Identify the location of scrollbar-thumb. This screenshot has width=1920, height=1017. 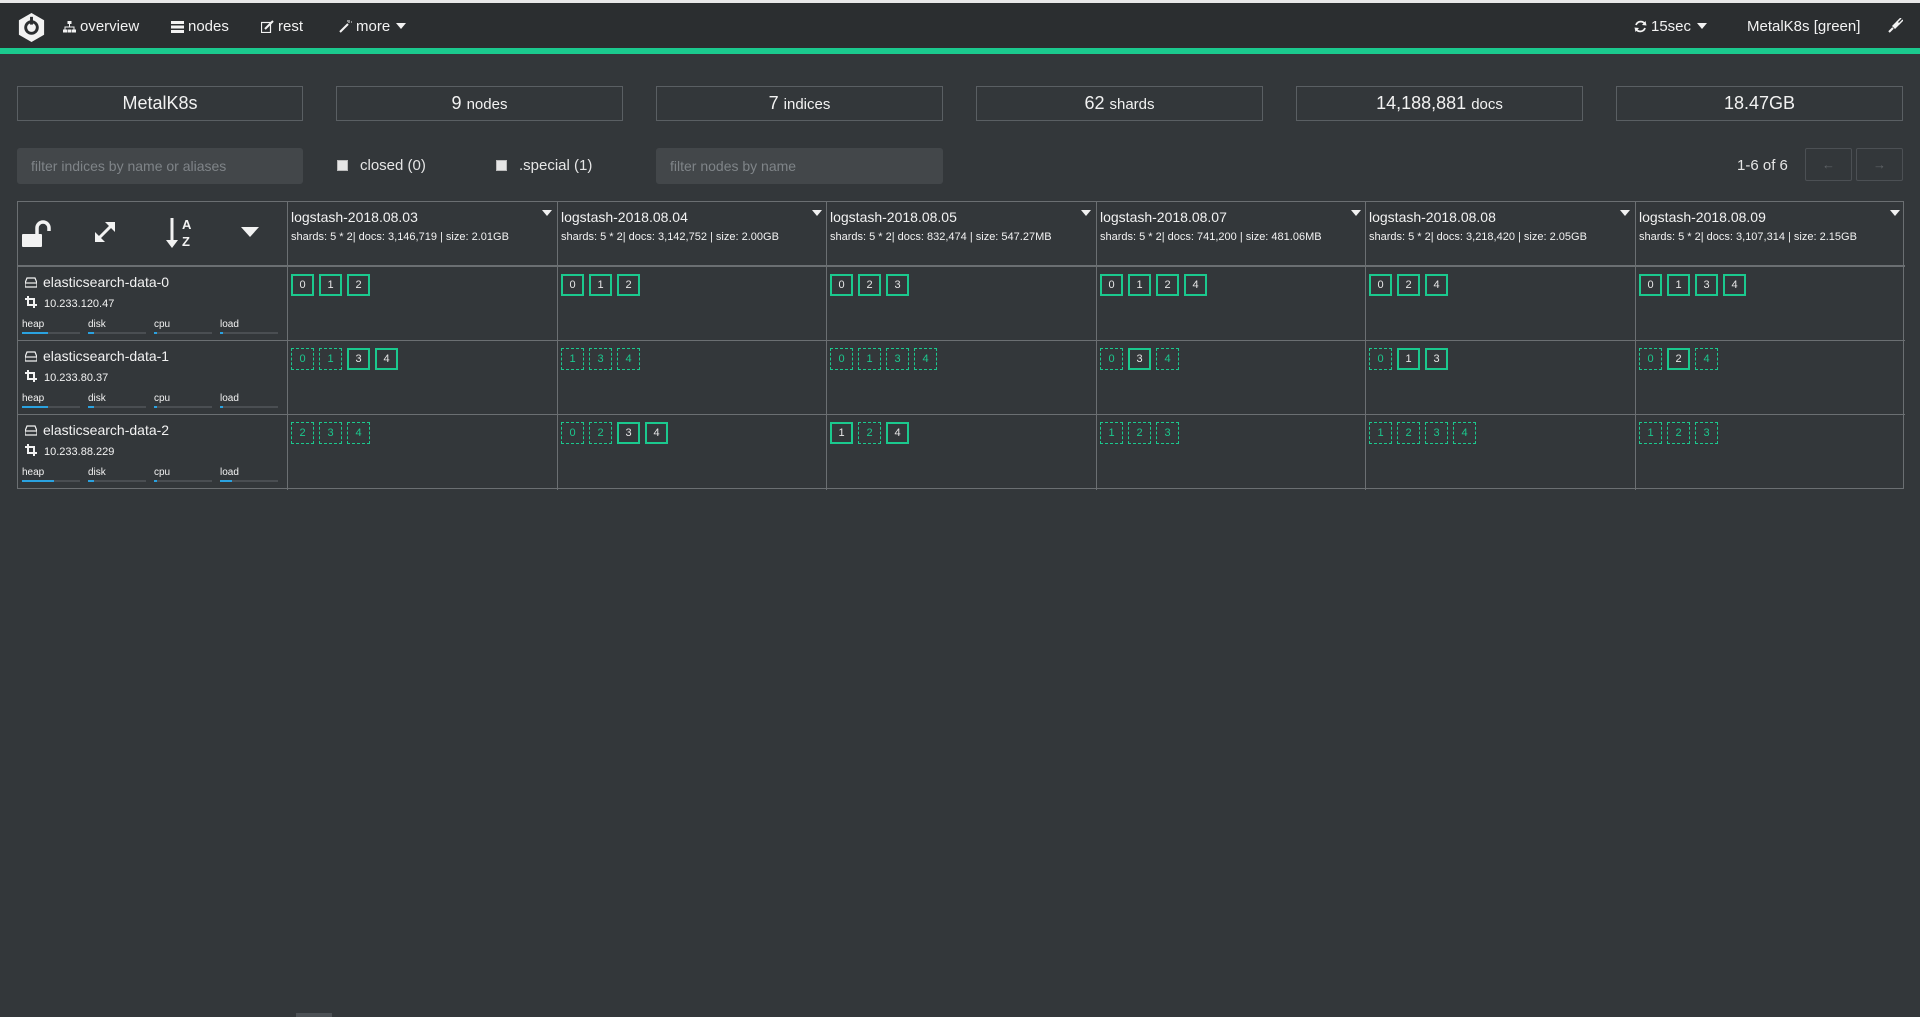
(314, 1015).